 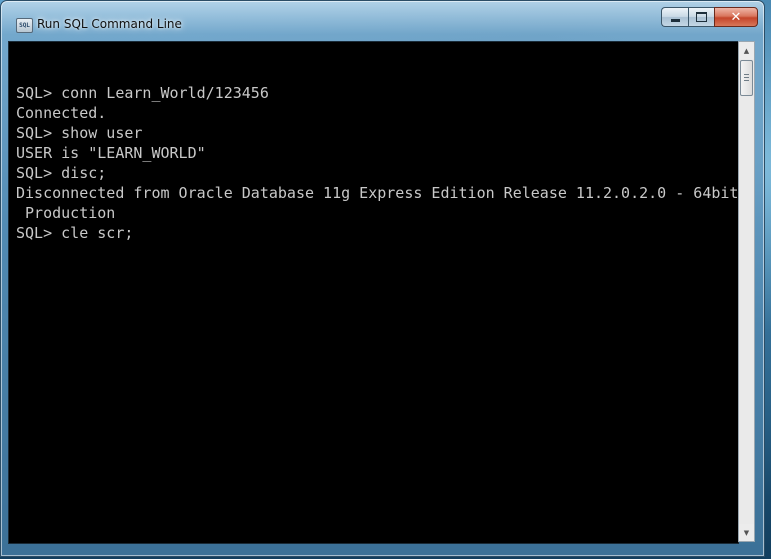 What do you see at coordinates (382, 21) in the screenshot?
I see `title-bar: SQL Run SQL Command Line ✕` at bounding box center [382, 21].